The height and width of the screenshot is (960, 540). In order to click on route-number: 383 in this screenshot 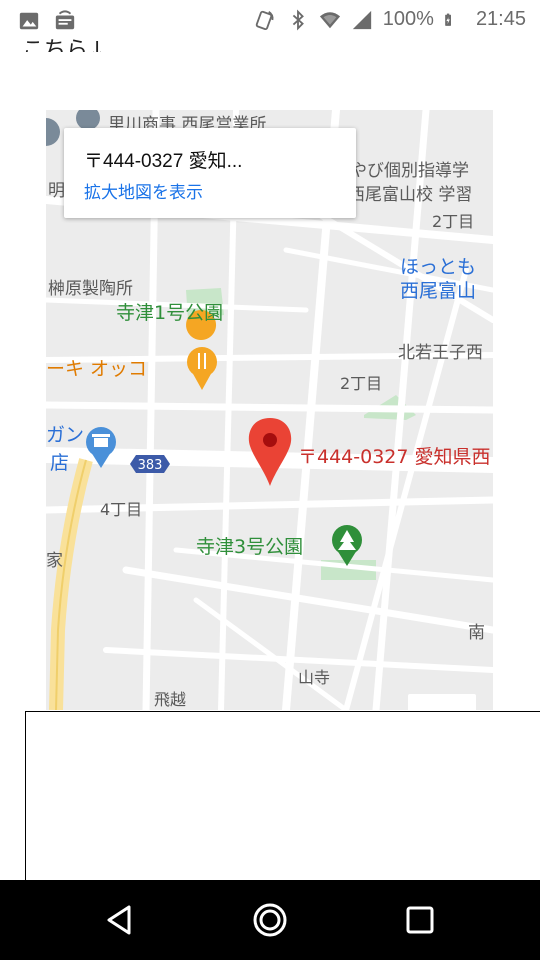, I will do `click(150, 465)`.